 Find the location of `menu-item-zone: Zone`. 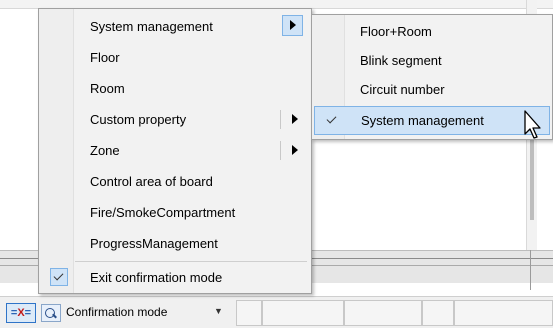

menu-item-zone: Zone is located at coordinates (175, 150).